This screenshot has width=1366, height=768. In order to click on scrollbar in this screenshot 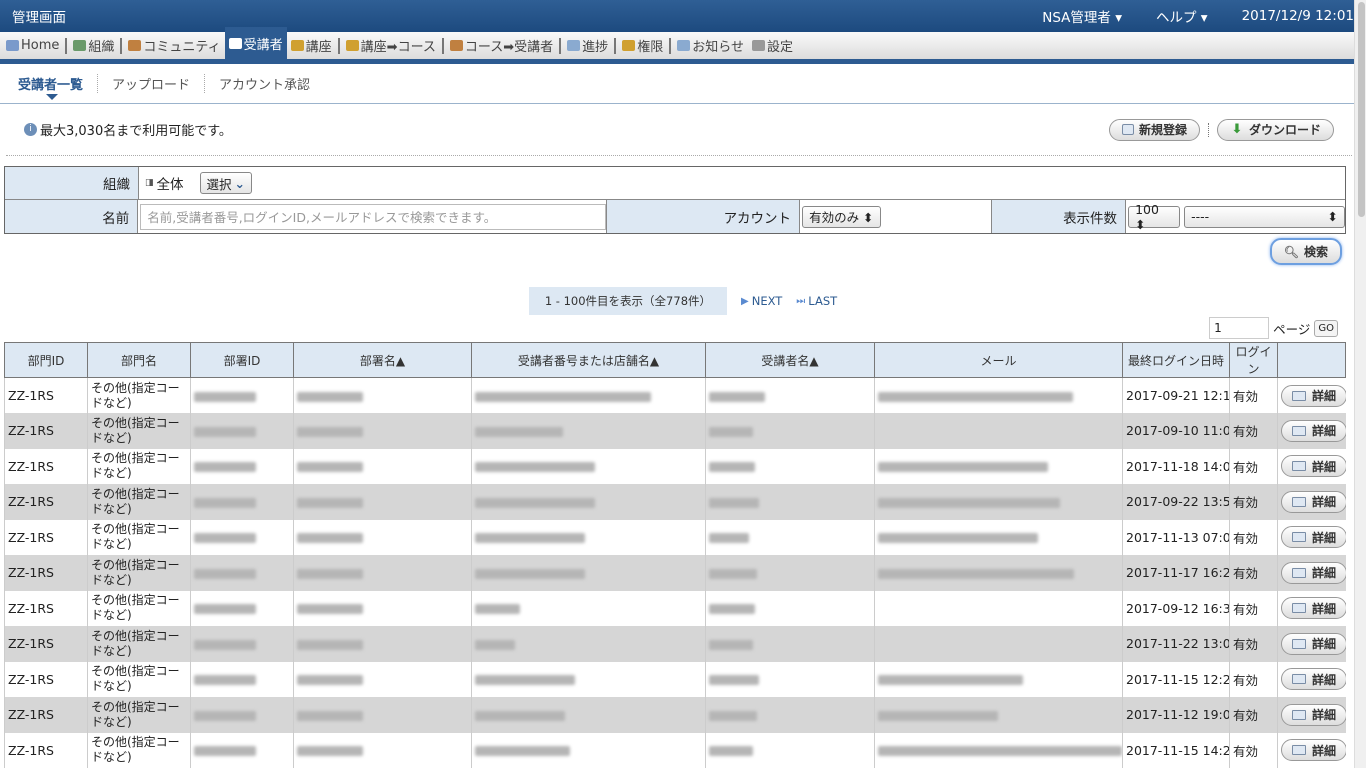, I will do `click(1360, 384)`.